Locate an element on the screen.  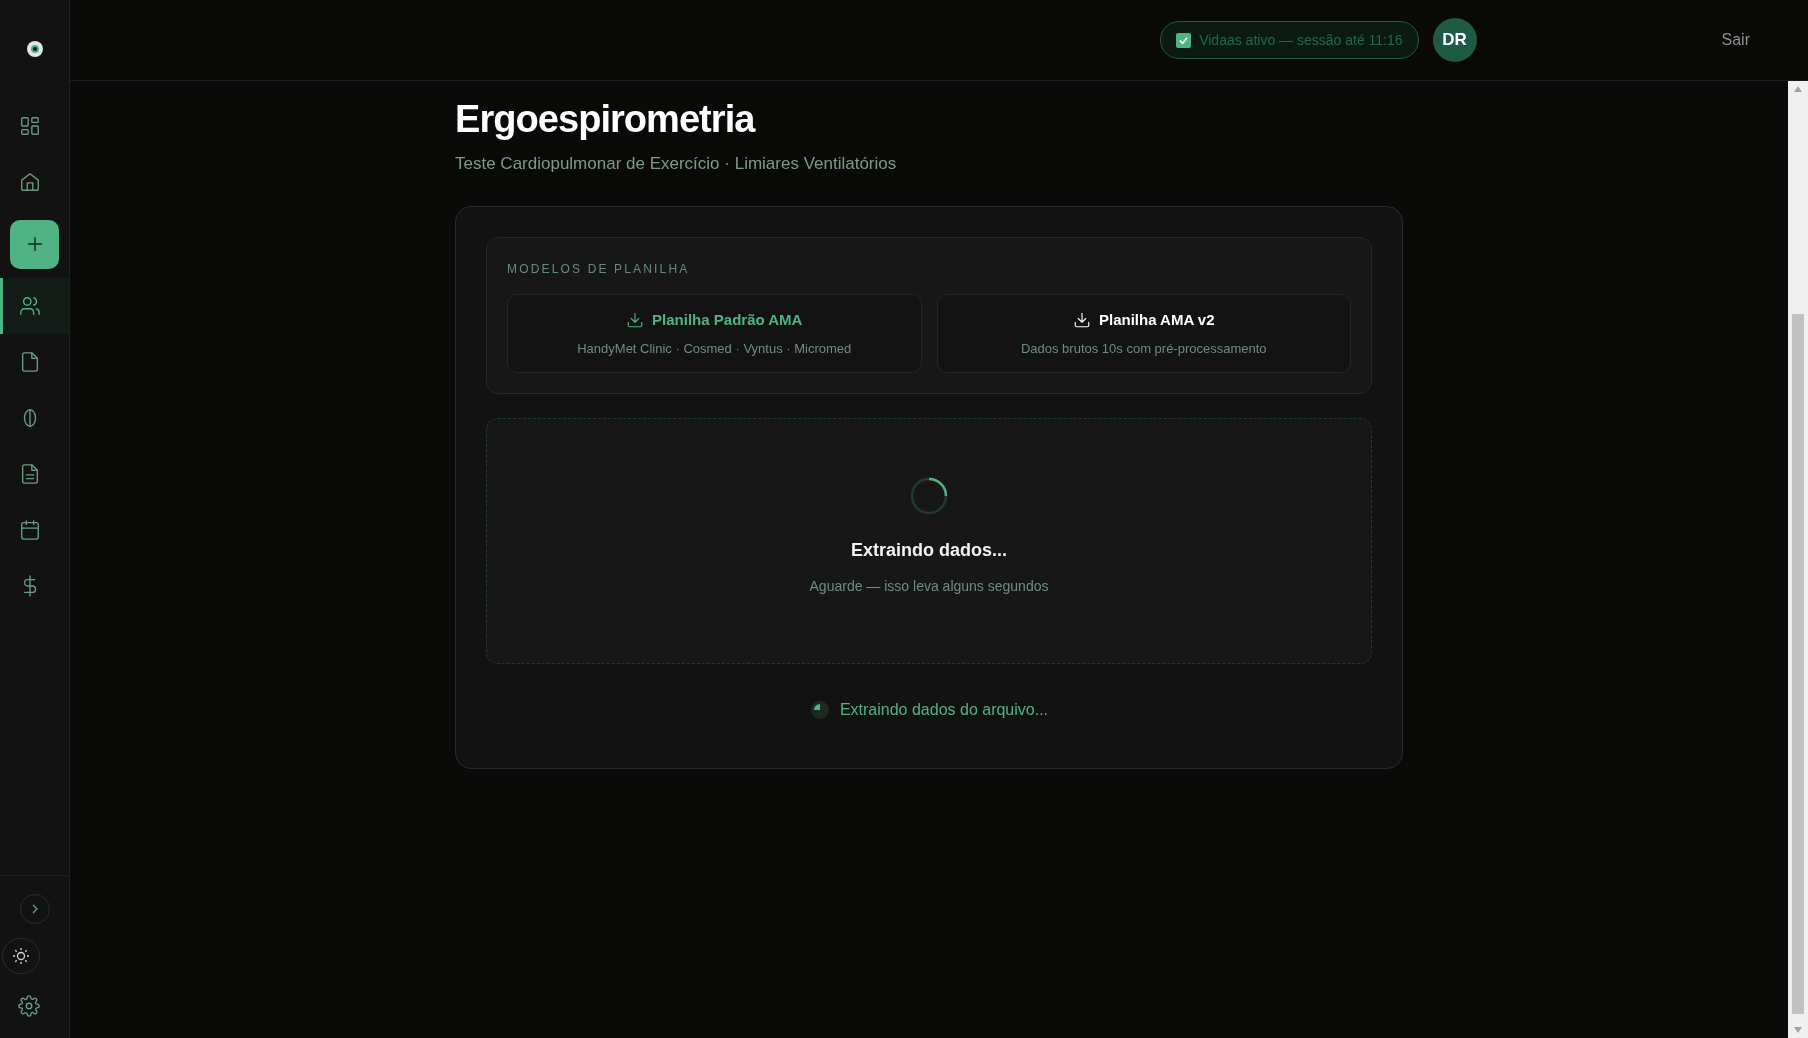
settings-icon is located at coordinates (29, 1006).